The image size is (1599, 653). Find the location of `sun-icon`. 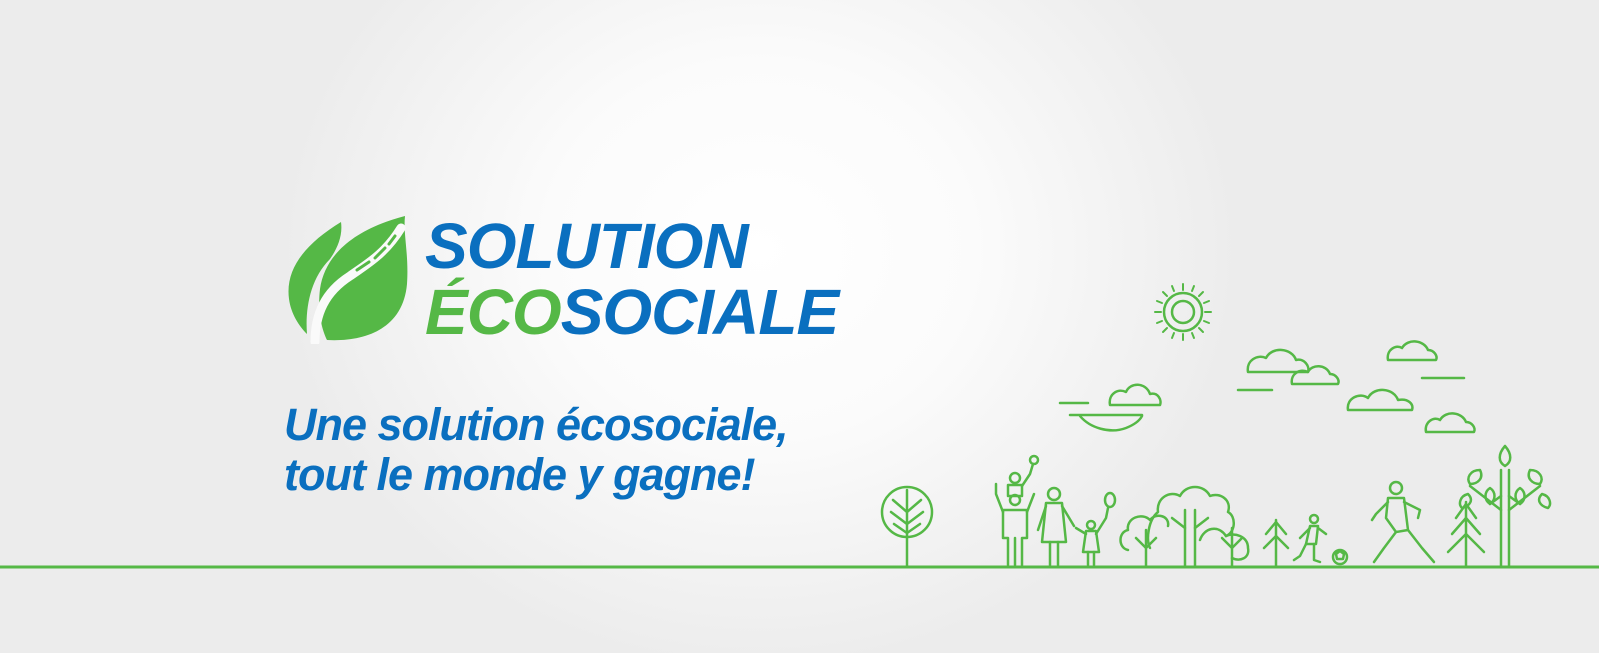

sun-icon is located at coordinates (1183, 312).